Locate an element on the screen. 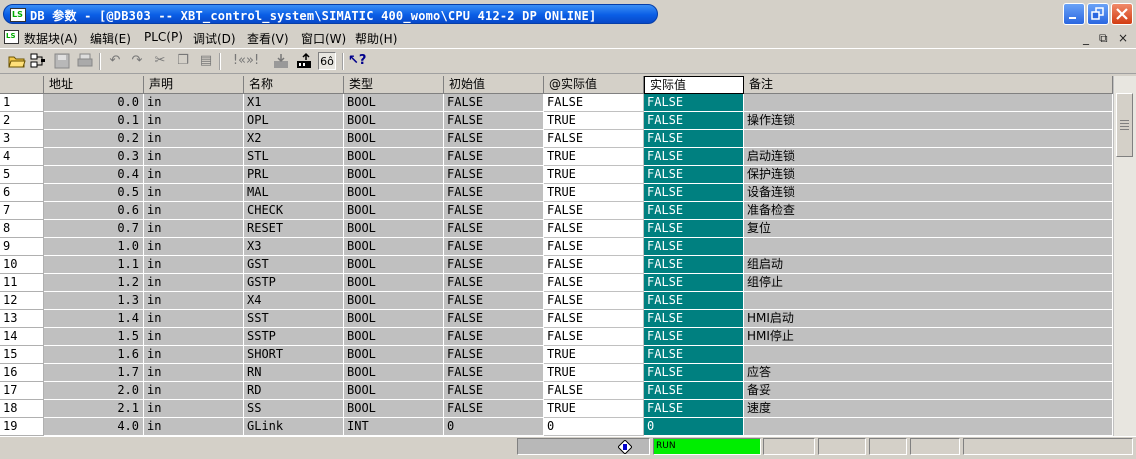 The height and width of the screenshot is (459, 1136). mdi-restore-button: ⧉ is located at coordinates (1103, 38).